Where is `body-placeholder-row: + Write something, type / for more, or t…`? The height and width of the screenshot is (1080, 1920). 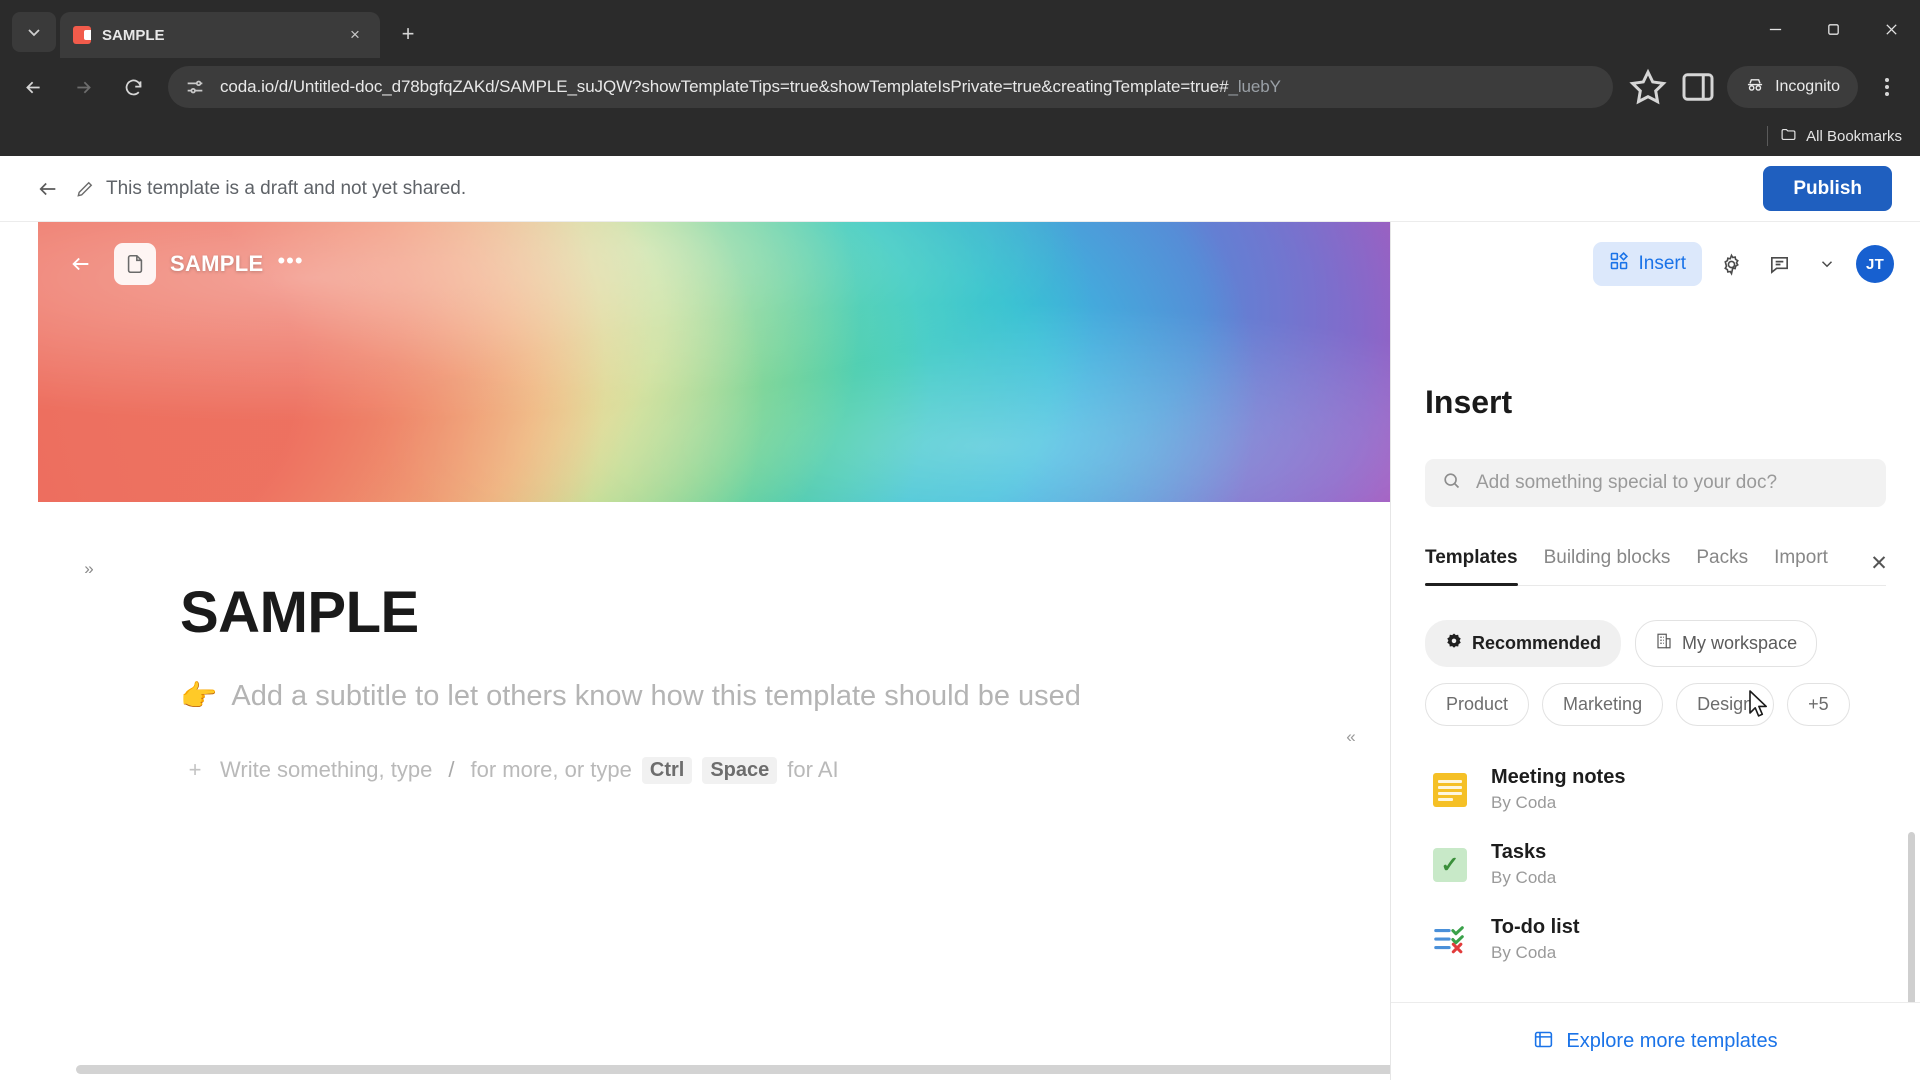
body-placeholder-row: + Write something, type / for more, or t… is located at coordinates (785, 770).